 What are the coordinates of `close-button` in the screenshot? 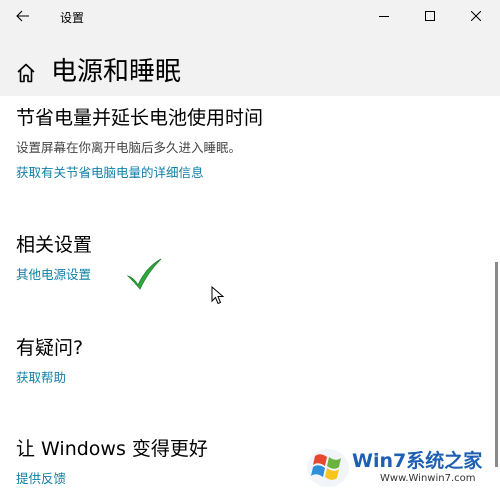 It's located at (476, 16).